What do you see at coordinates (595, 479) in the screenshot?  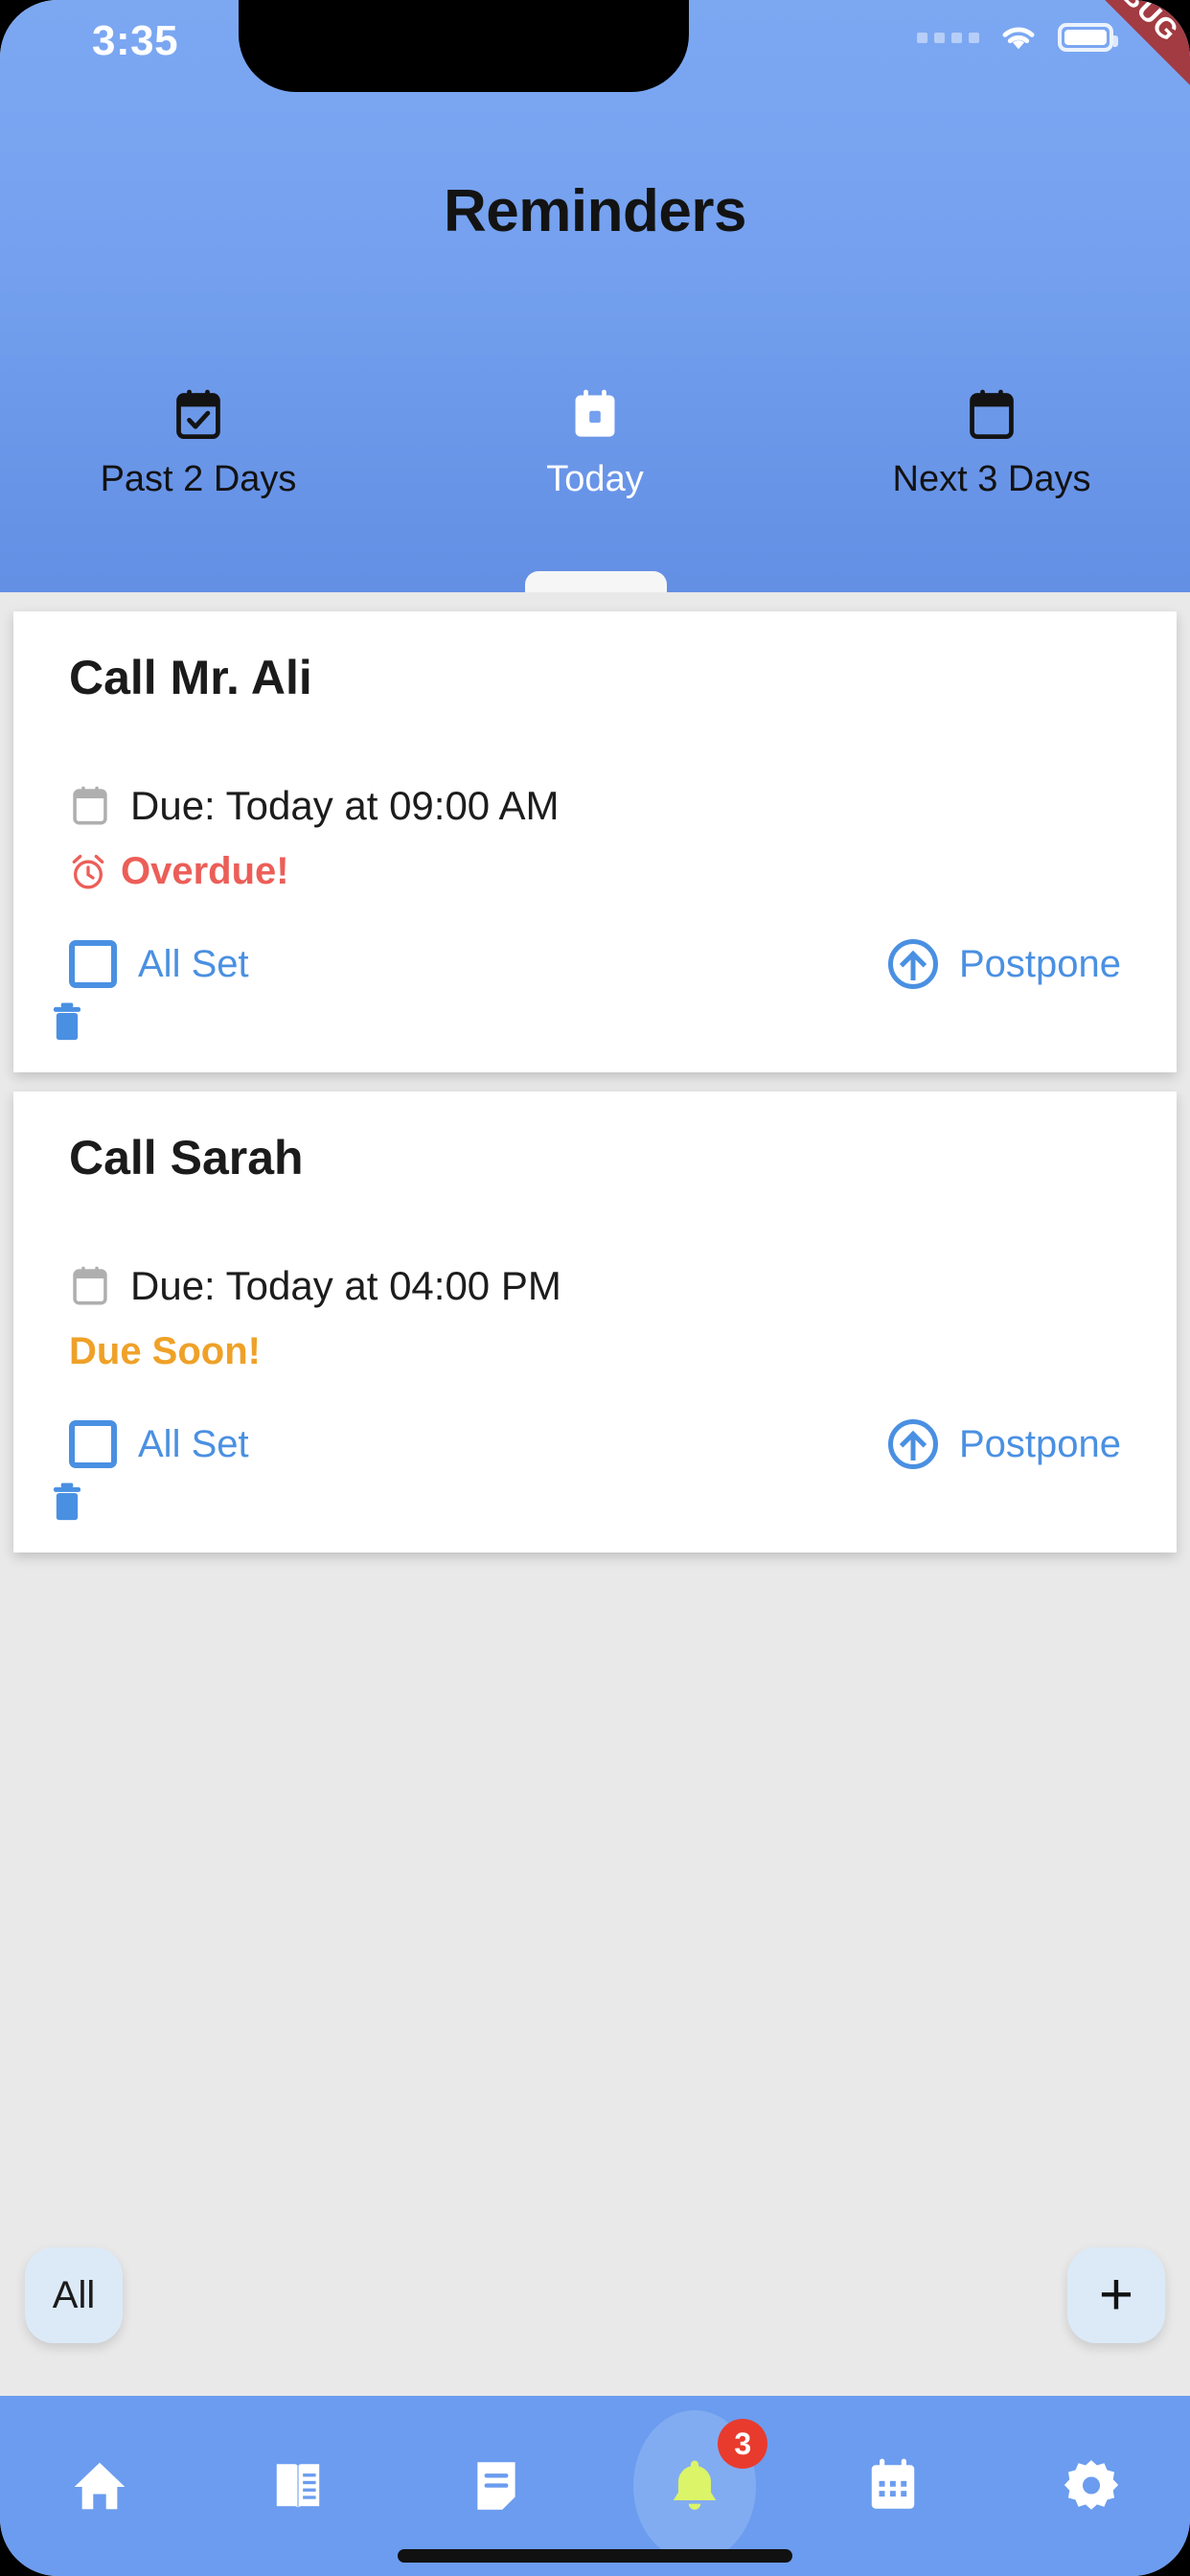 I see `tab-label: Today` at bounding box center [595, 479].